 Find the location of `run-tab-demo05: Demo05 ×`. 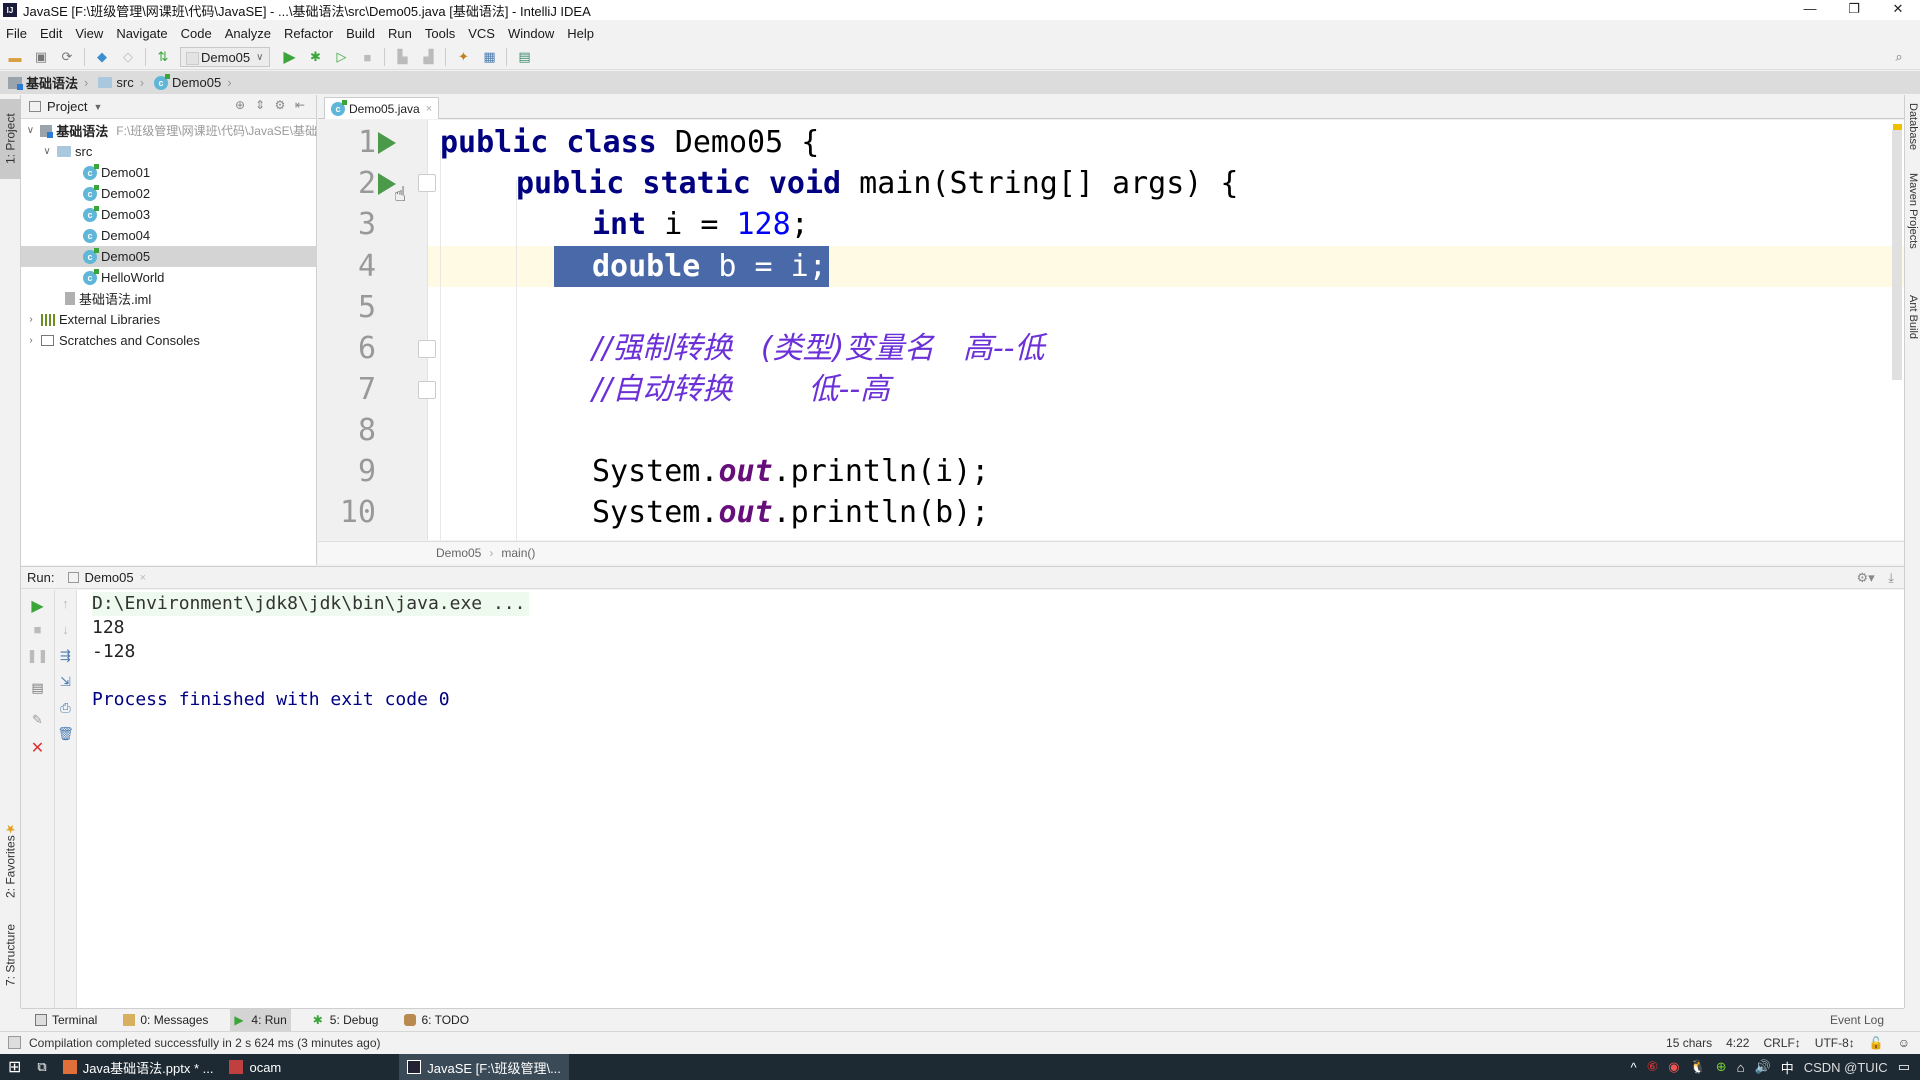

run-tab-demo05: Demo05 × is located at coordinates (107, 577).